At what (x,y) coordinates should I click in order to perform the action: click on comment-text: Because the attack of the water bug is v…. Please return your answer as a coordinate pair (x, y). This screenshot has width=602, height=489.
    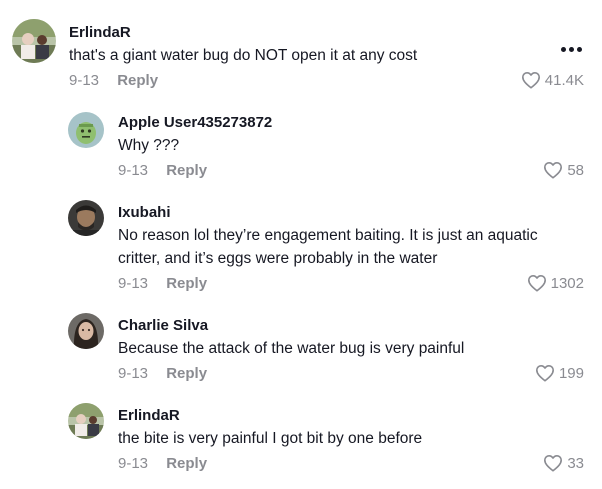
    Looking at the image, I should click on (291, 348).